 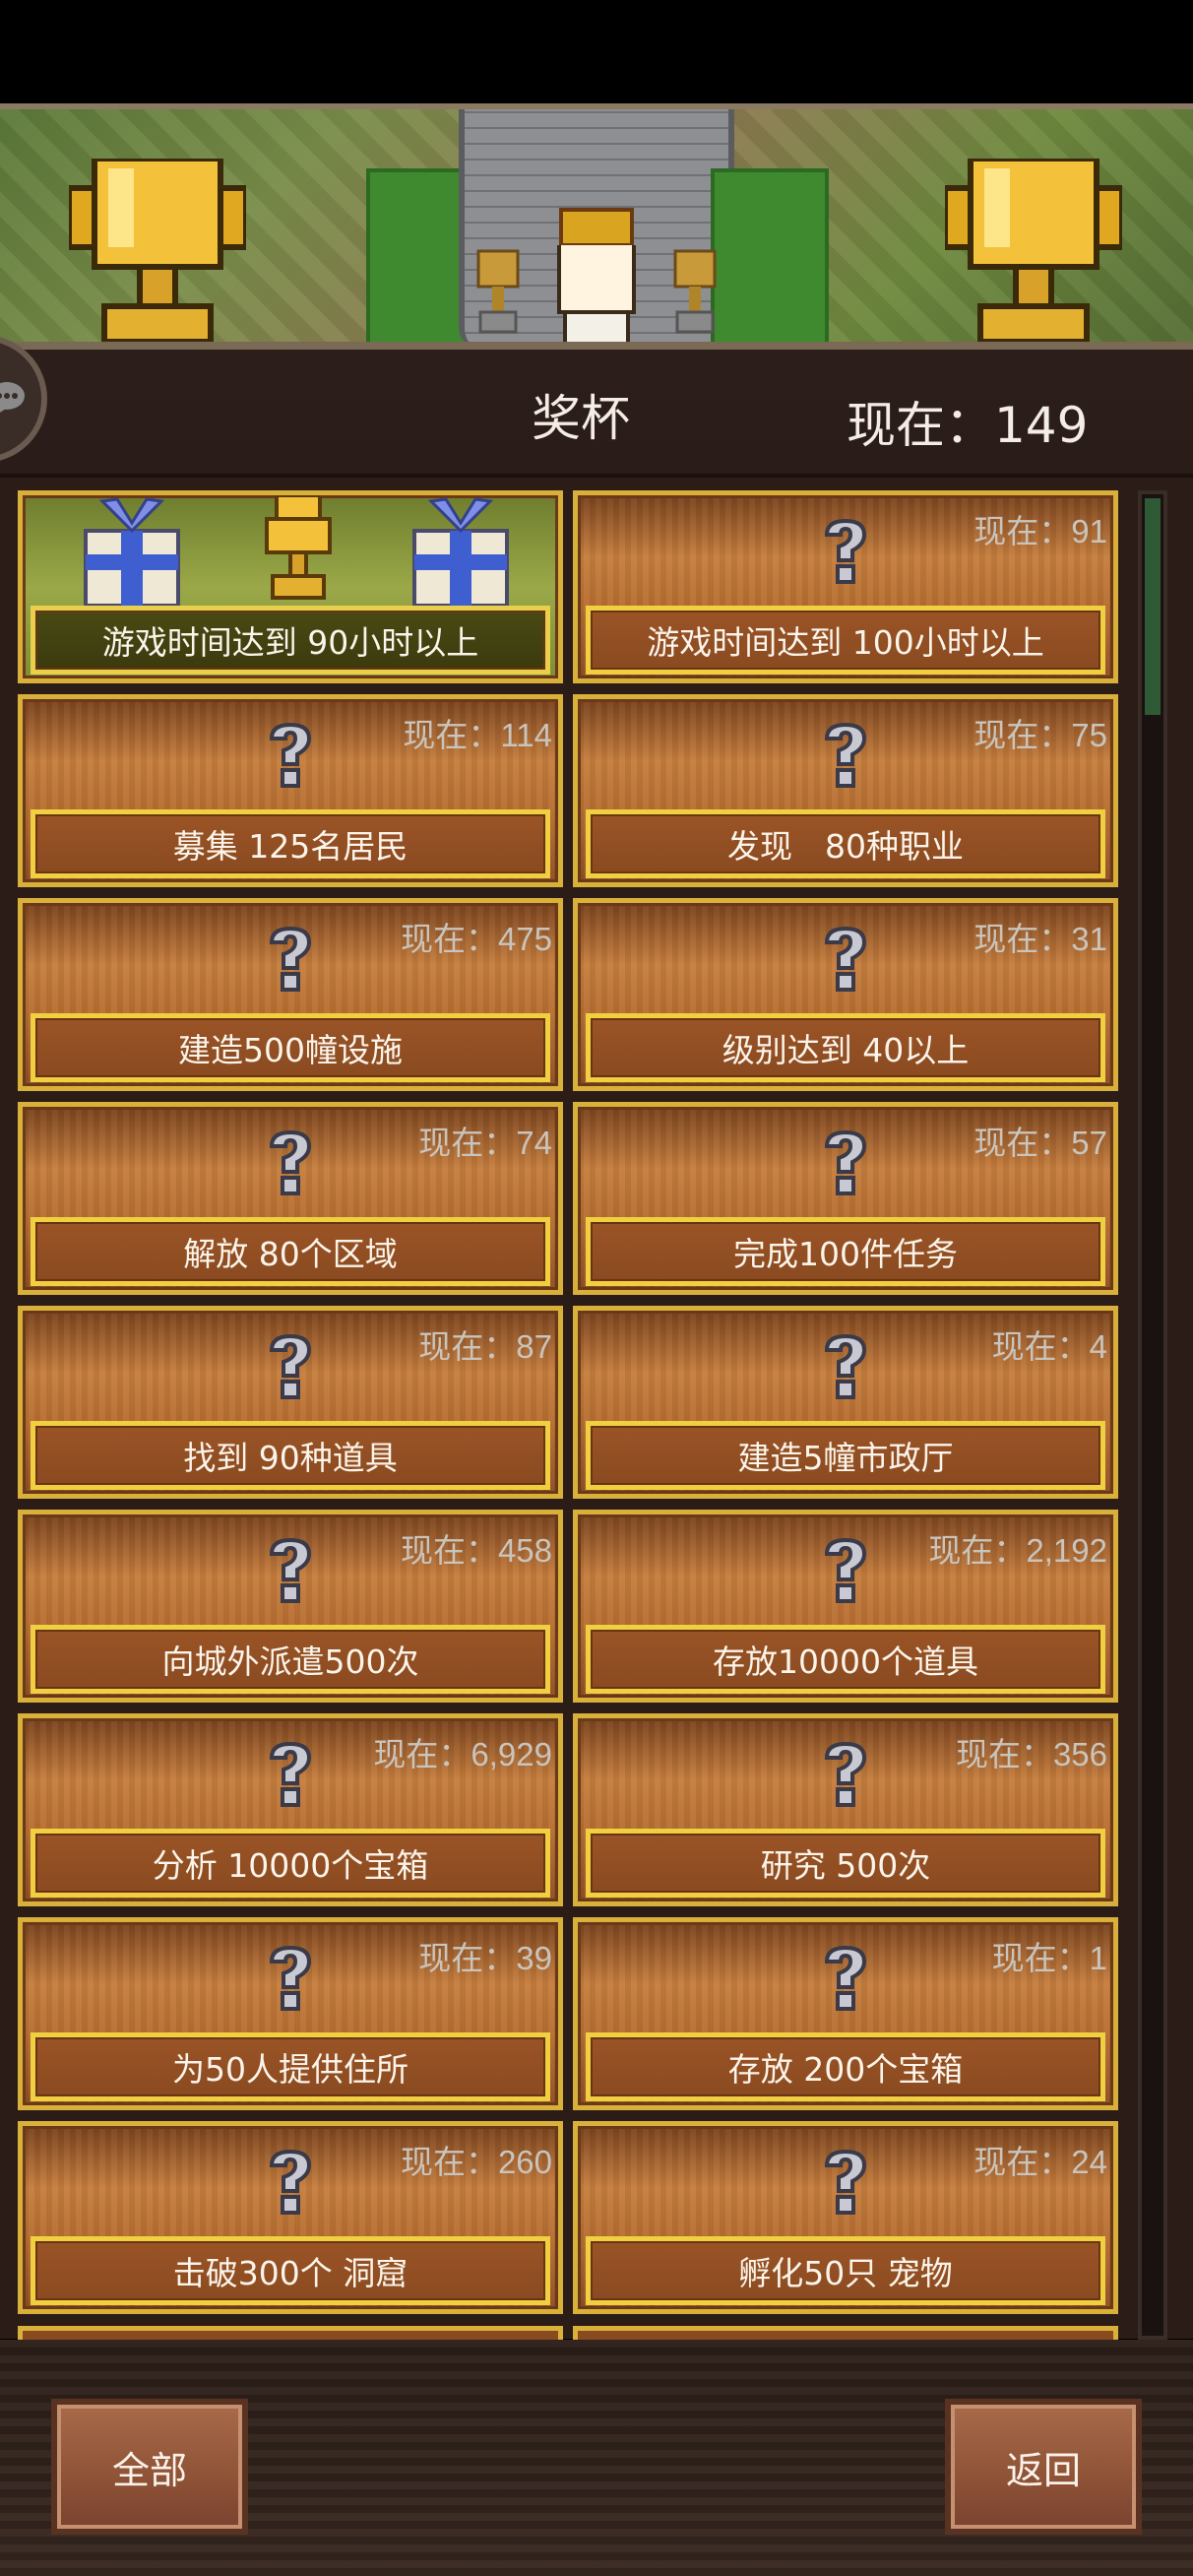 I want to click on back-button: 返回, so click(x=1043, y=2467).